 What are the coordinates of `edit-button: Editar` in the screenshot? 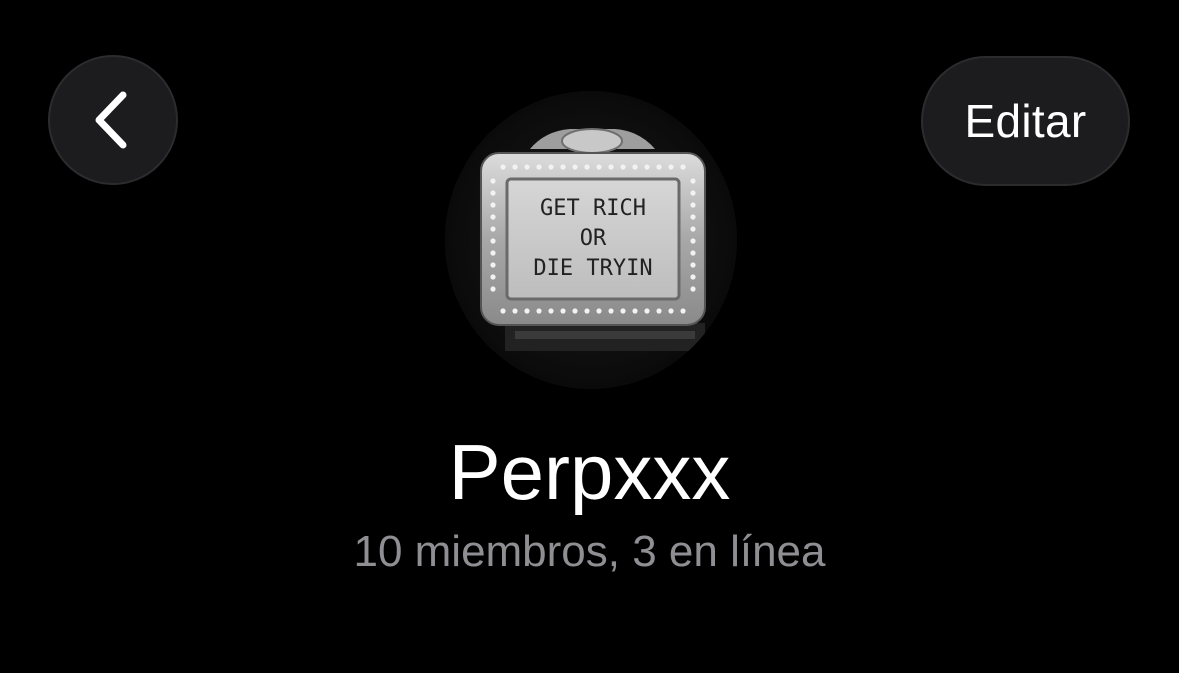 It's located at (1025, 121).